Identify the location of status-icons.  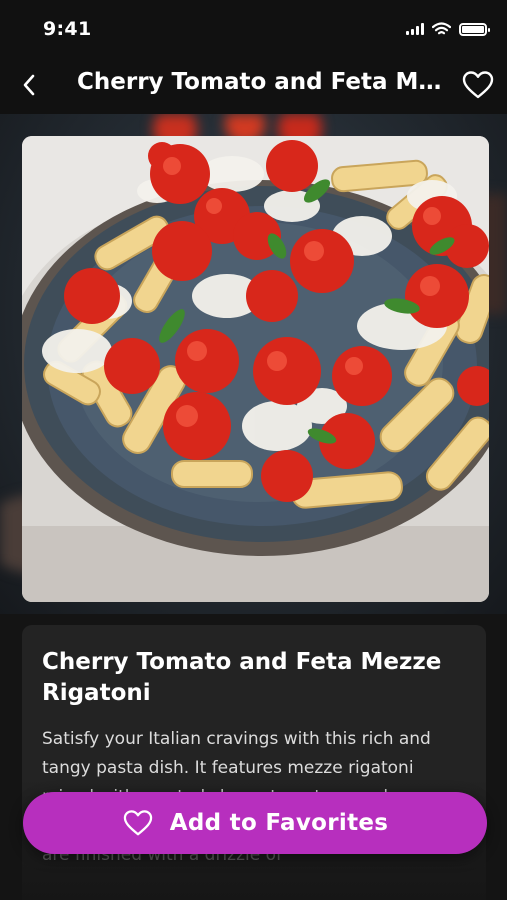
(448, 29).